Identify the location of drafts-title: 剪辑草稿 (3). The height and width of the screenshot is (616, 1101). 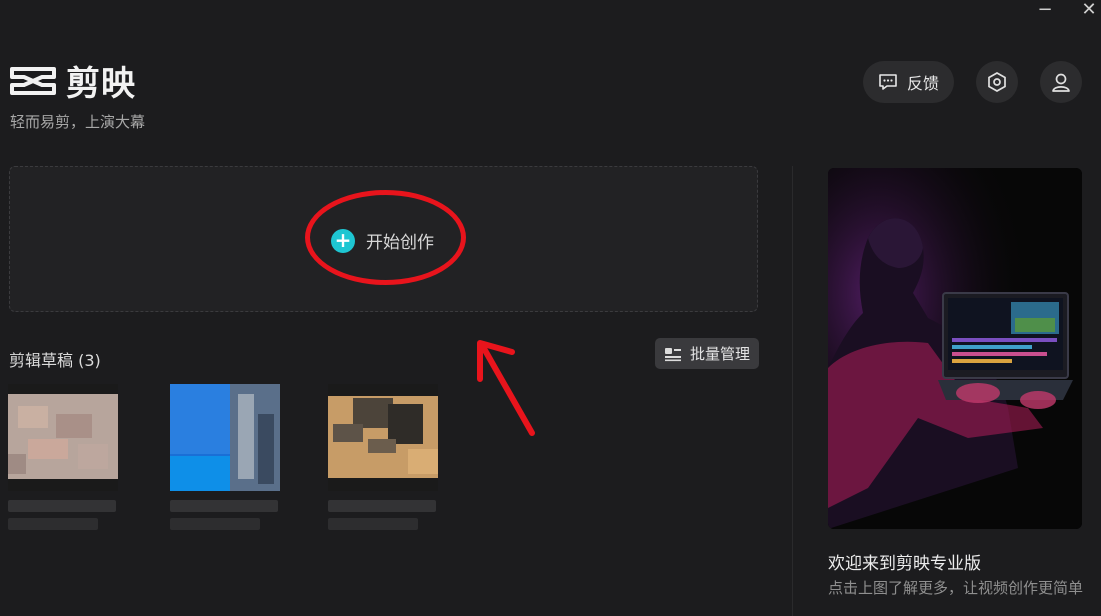
(55, 360).